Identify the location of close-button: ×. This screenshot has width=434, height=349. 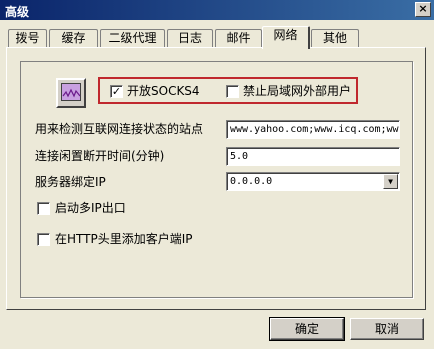
(423, 9).